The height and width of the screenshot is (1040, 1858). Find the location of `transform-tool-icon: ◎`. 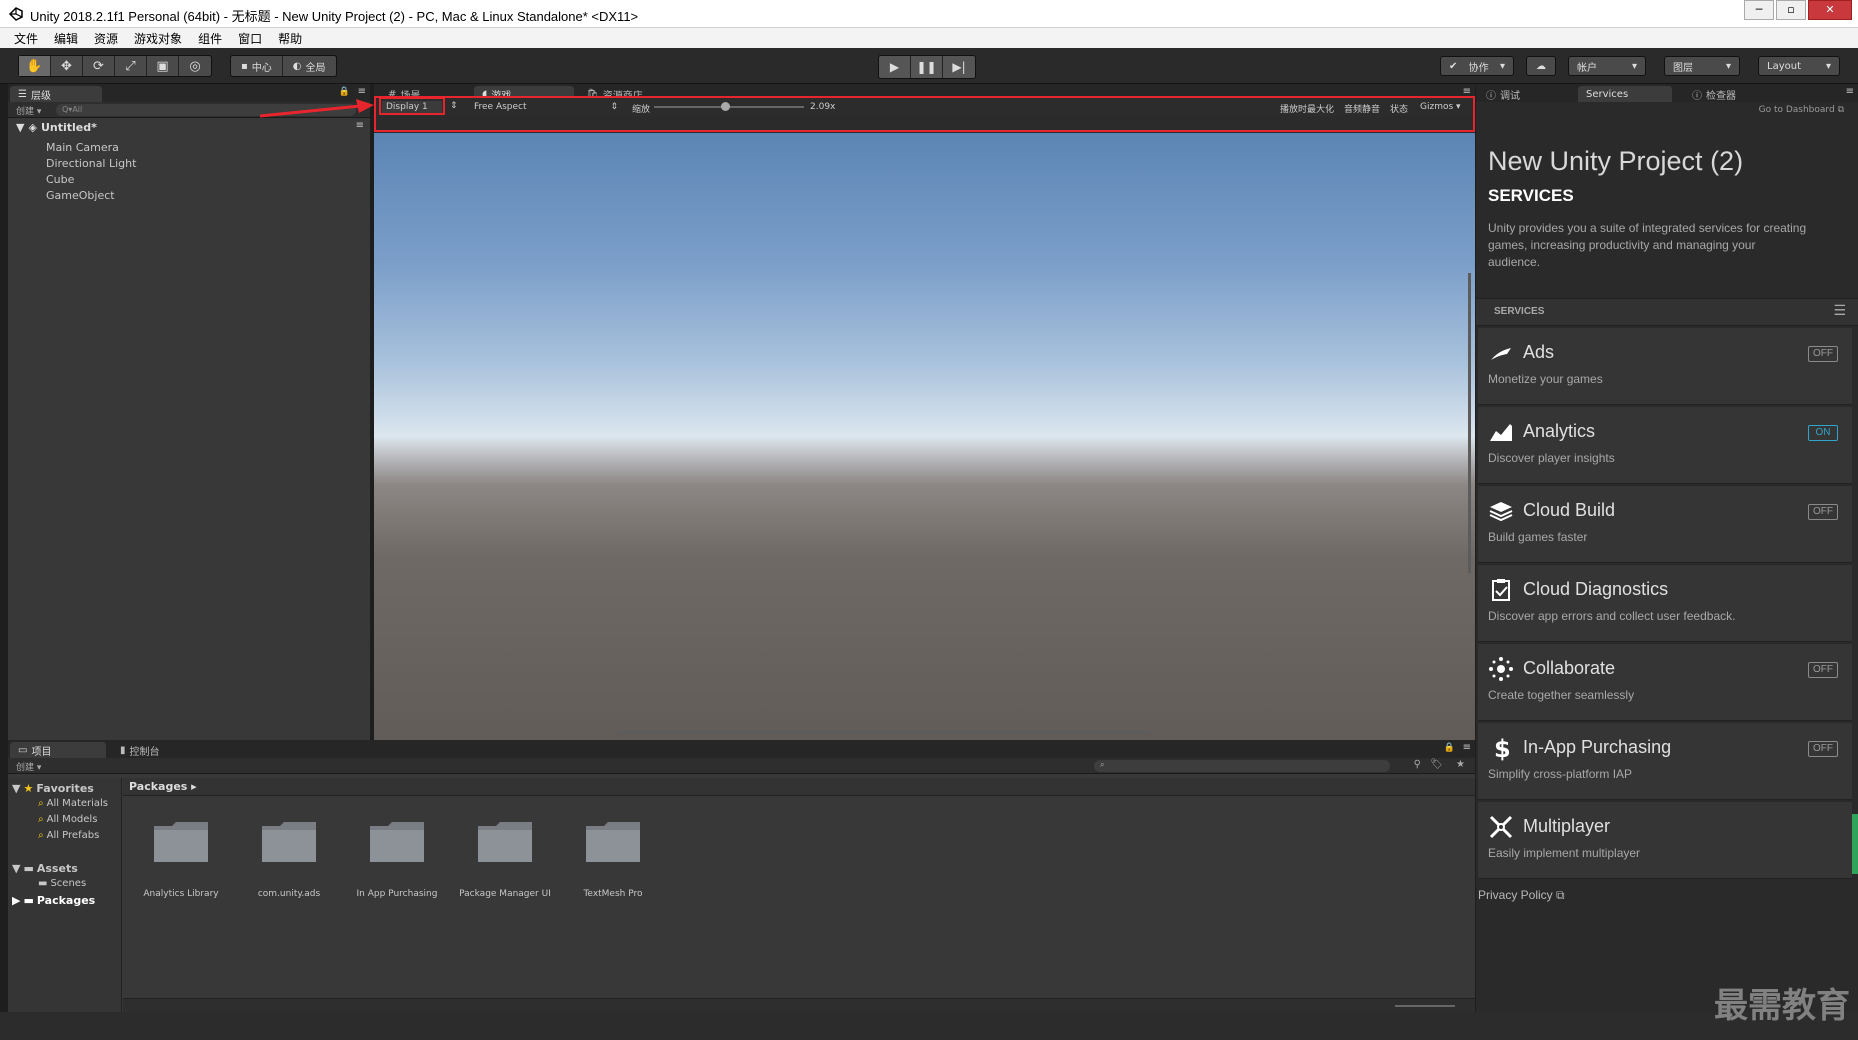

transform-tool-icon: ◎ is located at coordinates (195, 66).